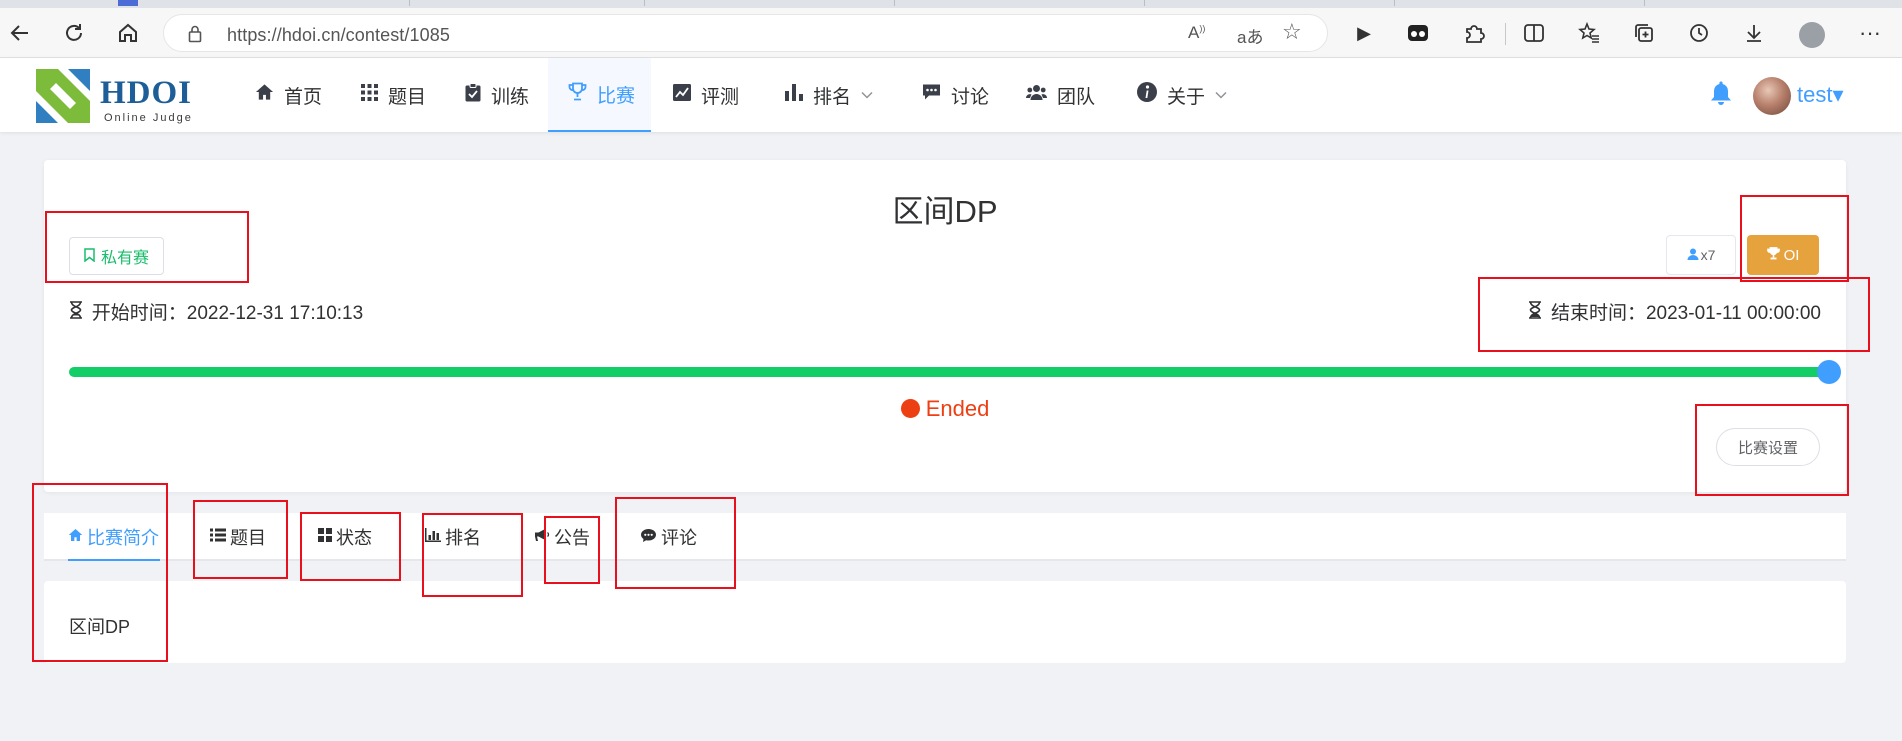  I want to click on nav-ranking-label: 排名, so click(832, 97).